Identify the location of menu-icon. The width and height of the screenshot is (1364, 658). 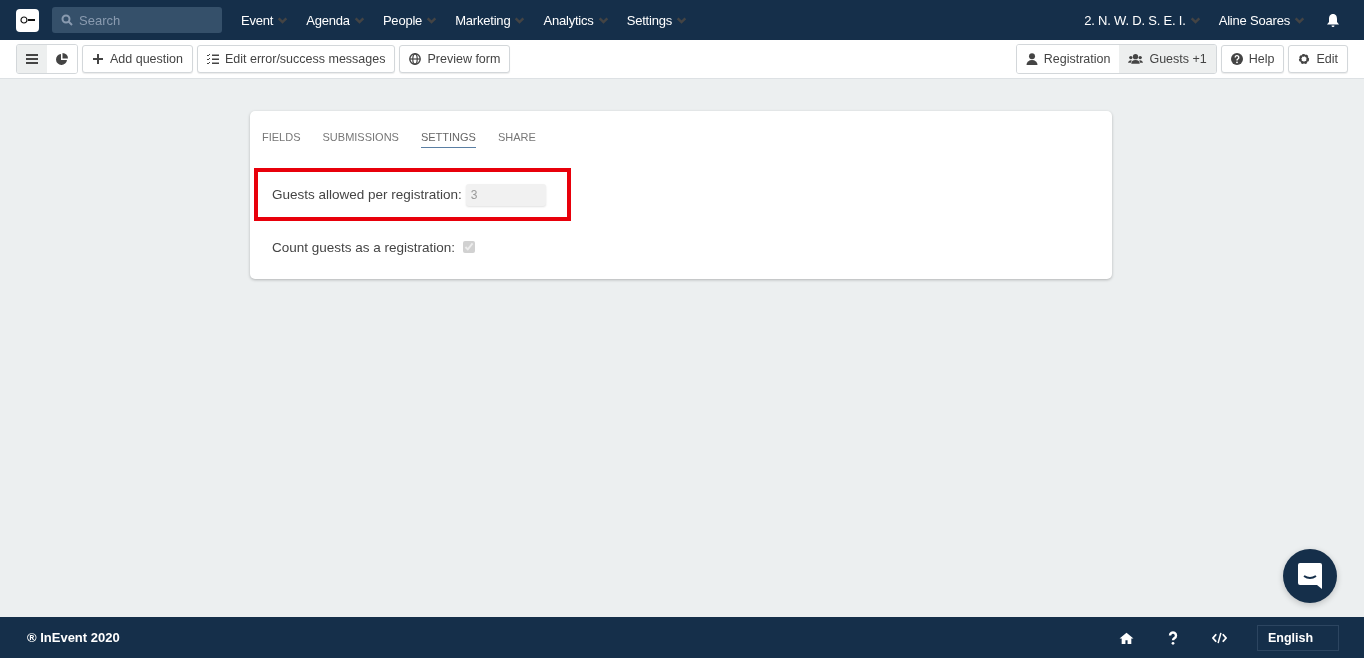
(32, 59).